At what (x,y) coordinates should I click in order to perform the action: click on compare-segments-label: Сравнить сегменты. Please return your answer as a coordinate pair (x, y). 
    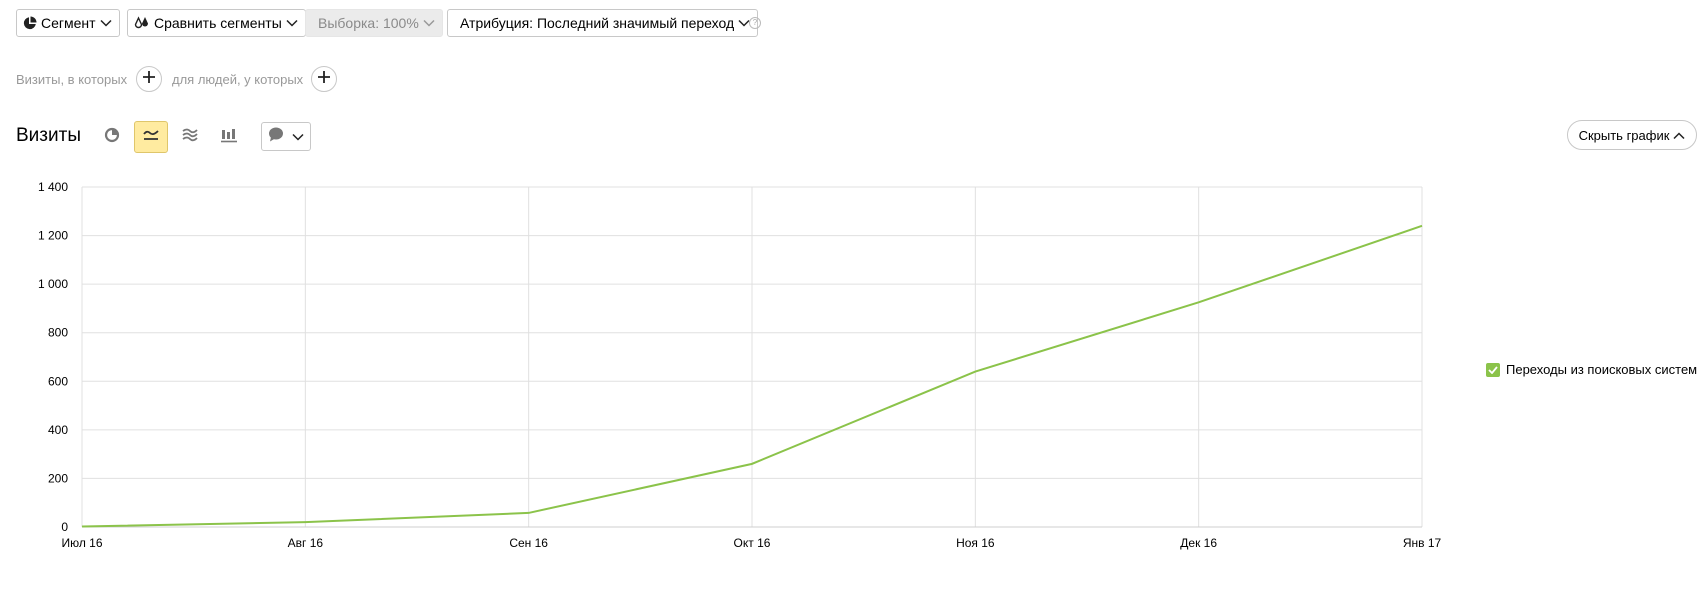
    Looking at the image, I should click on (218, 23).